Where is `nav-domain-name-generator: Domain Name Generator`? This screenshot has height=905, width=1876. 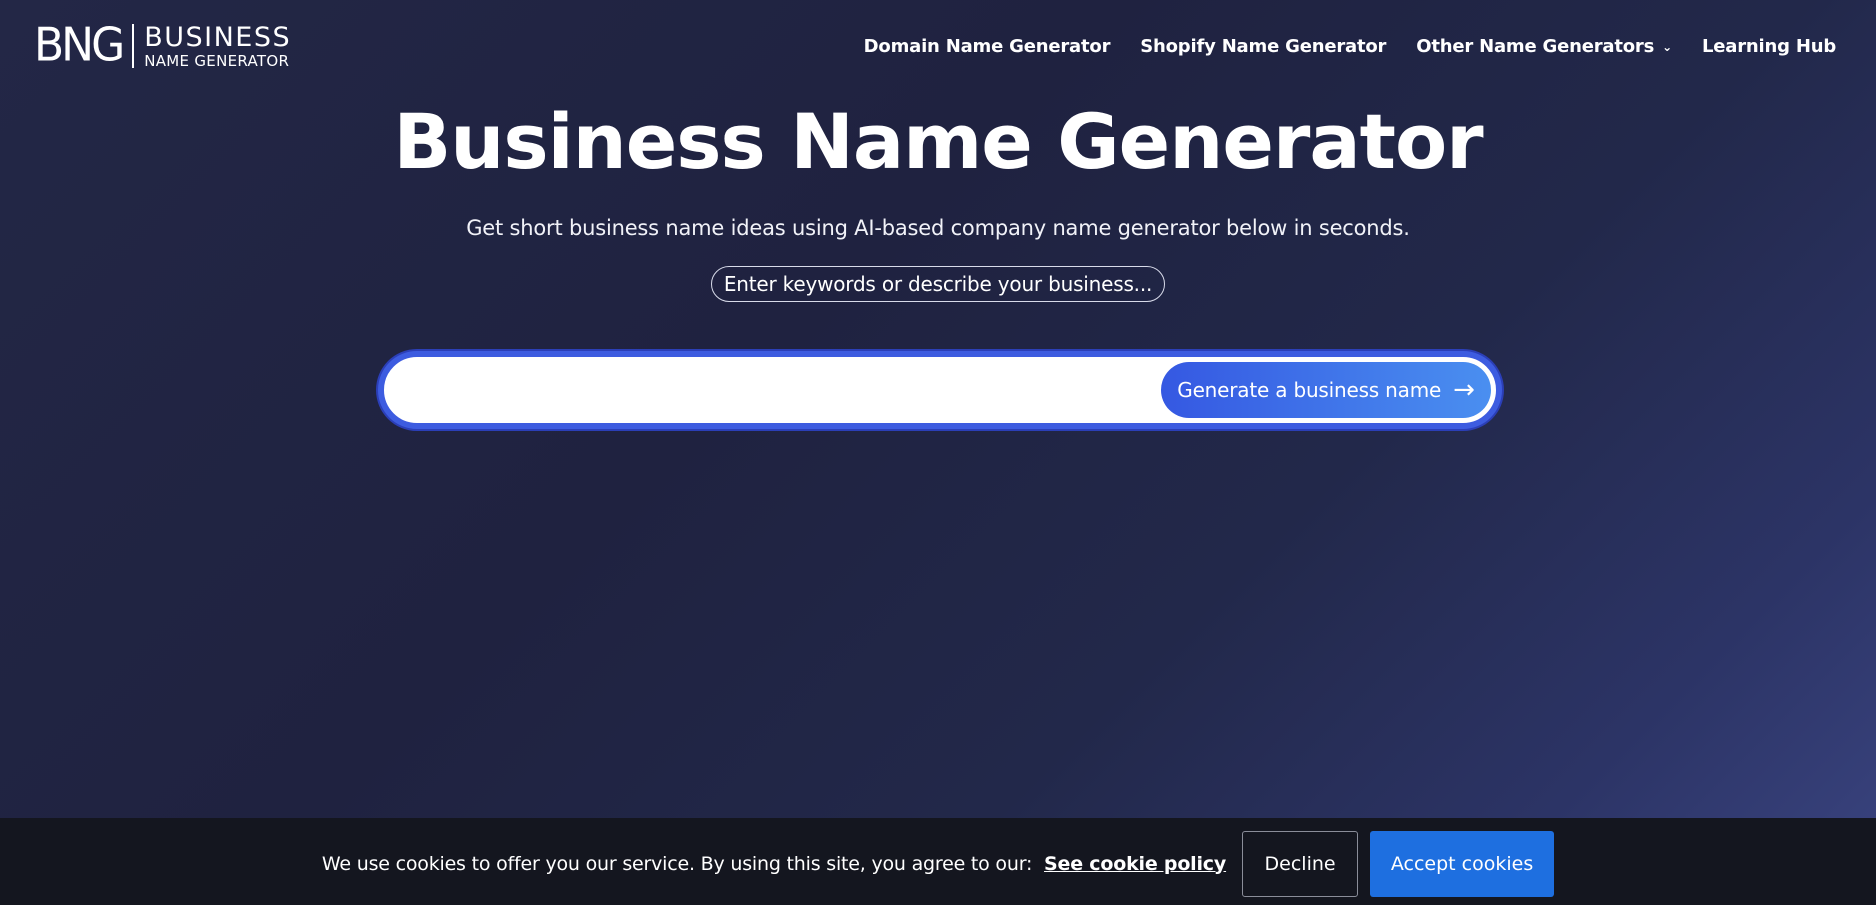 nav-domain-name-generator: Domain Name Generator is located at coordinates (987, 46).